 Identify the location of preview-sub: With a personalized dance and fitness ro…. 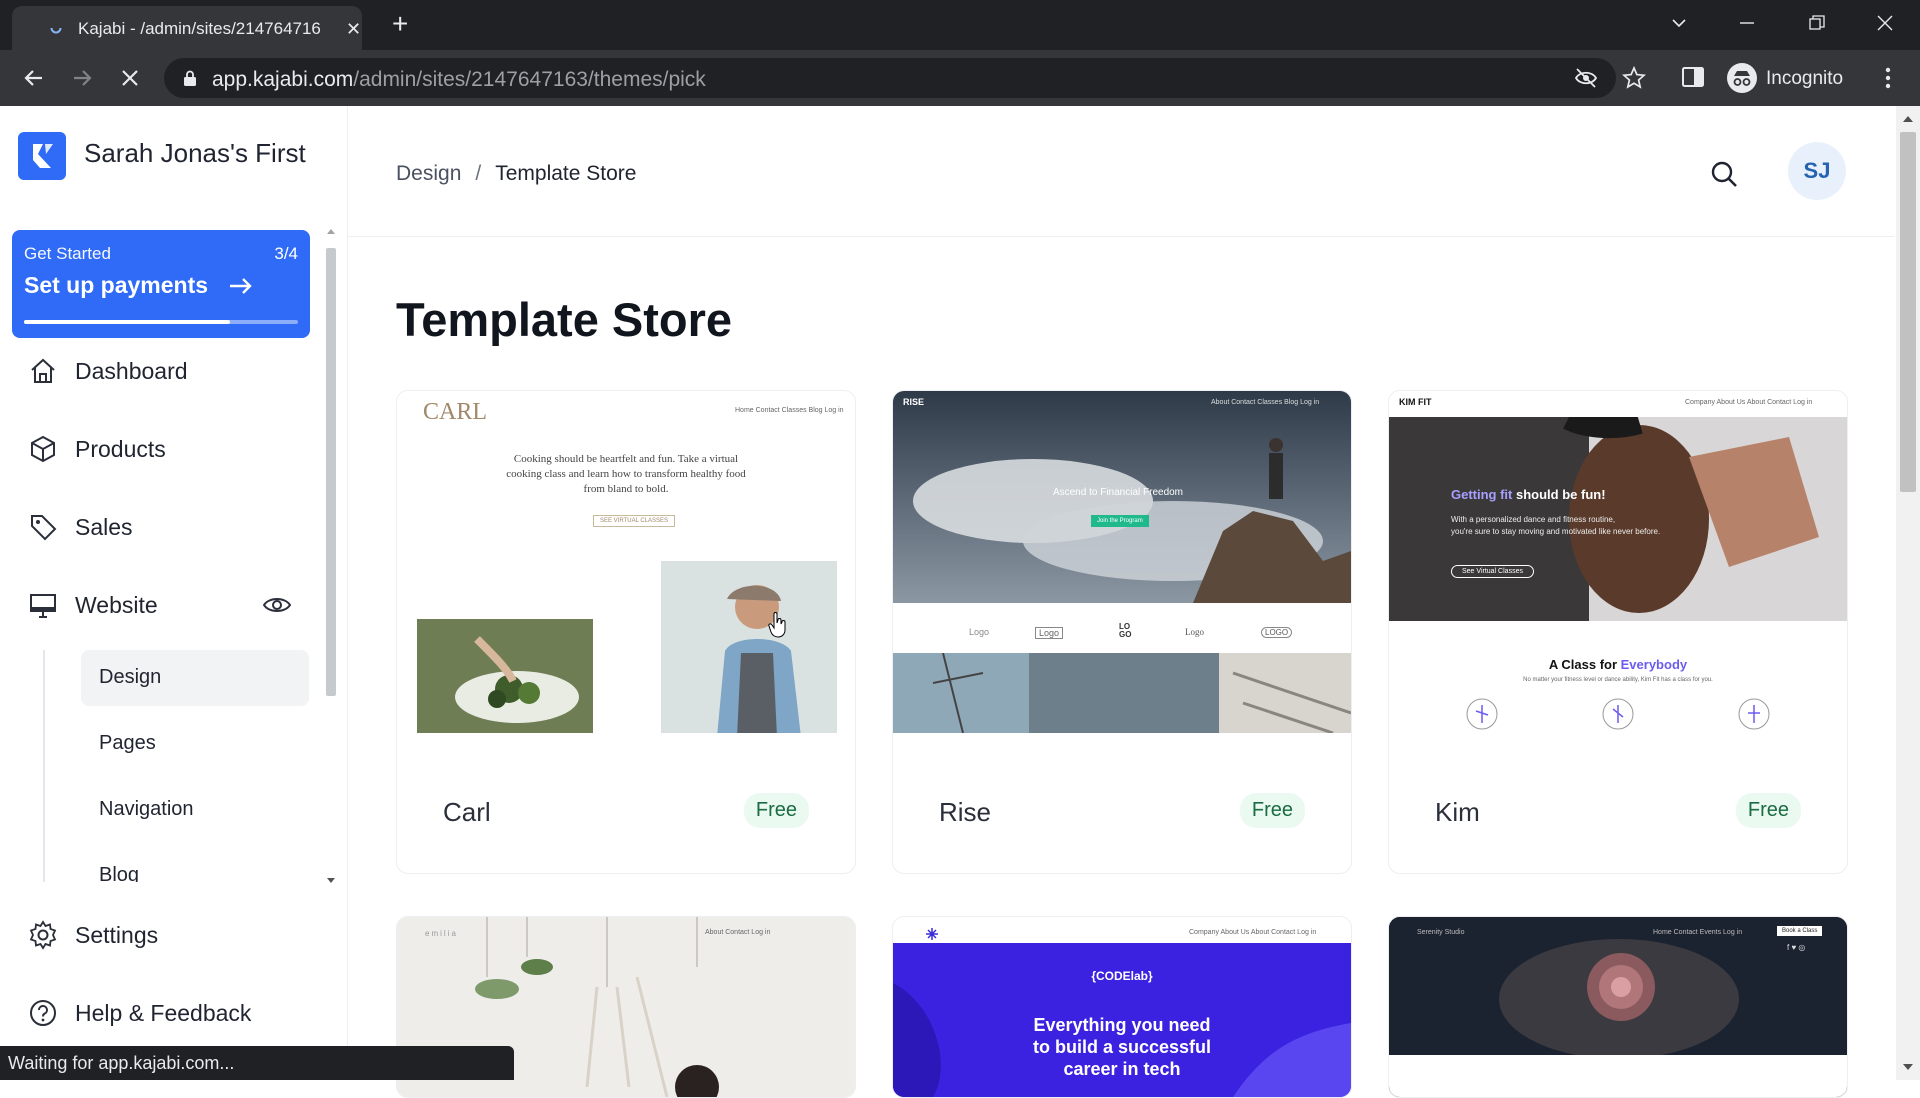
(1533, 519).